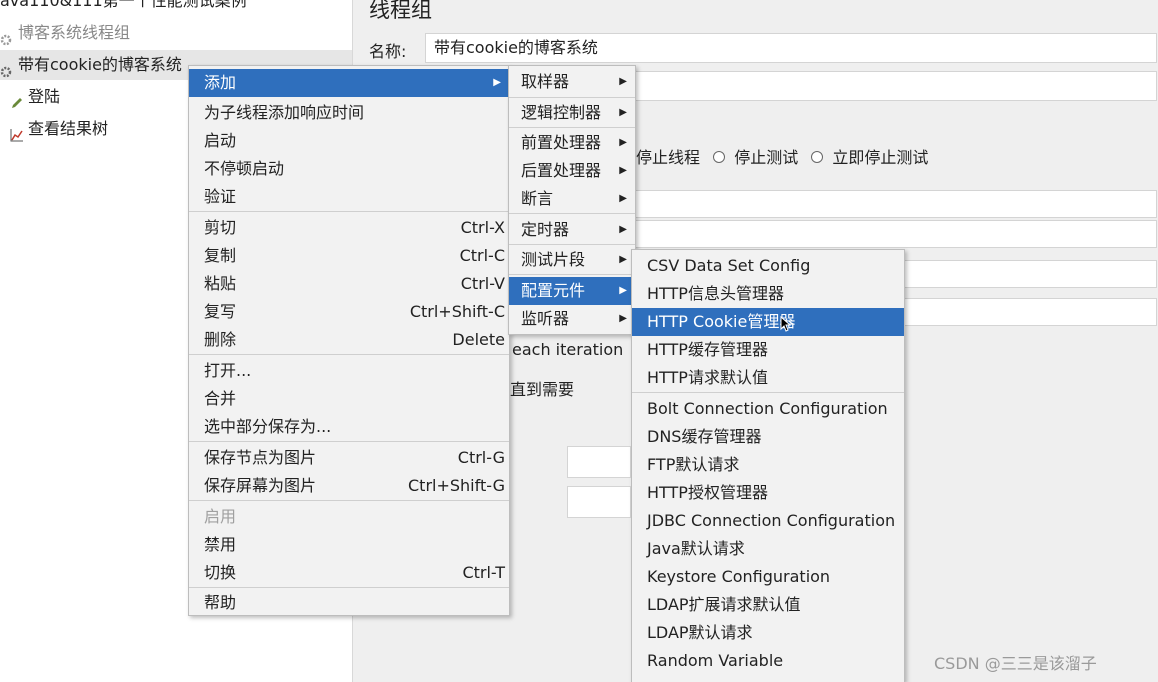 The image size is (1158, 682). Describe the element at coordinates (791, 48) in the screenshot. I see `name-input: 带有cookie的博客系统` at that location.